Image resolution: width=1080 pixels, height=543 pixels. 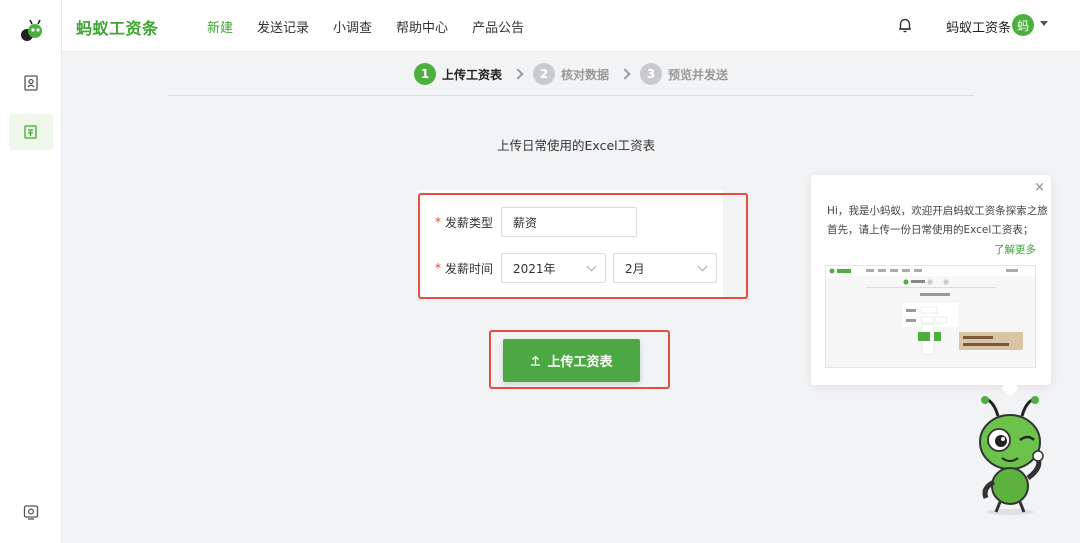 What do you see at coordinates (937, 211) in the screenshot?
I see `guide-greeting: Hi，我是小蚂蚁，欢迎开启蚂蚁工资条探索之旅` at bounding box center [937, 211].